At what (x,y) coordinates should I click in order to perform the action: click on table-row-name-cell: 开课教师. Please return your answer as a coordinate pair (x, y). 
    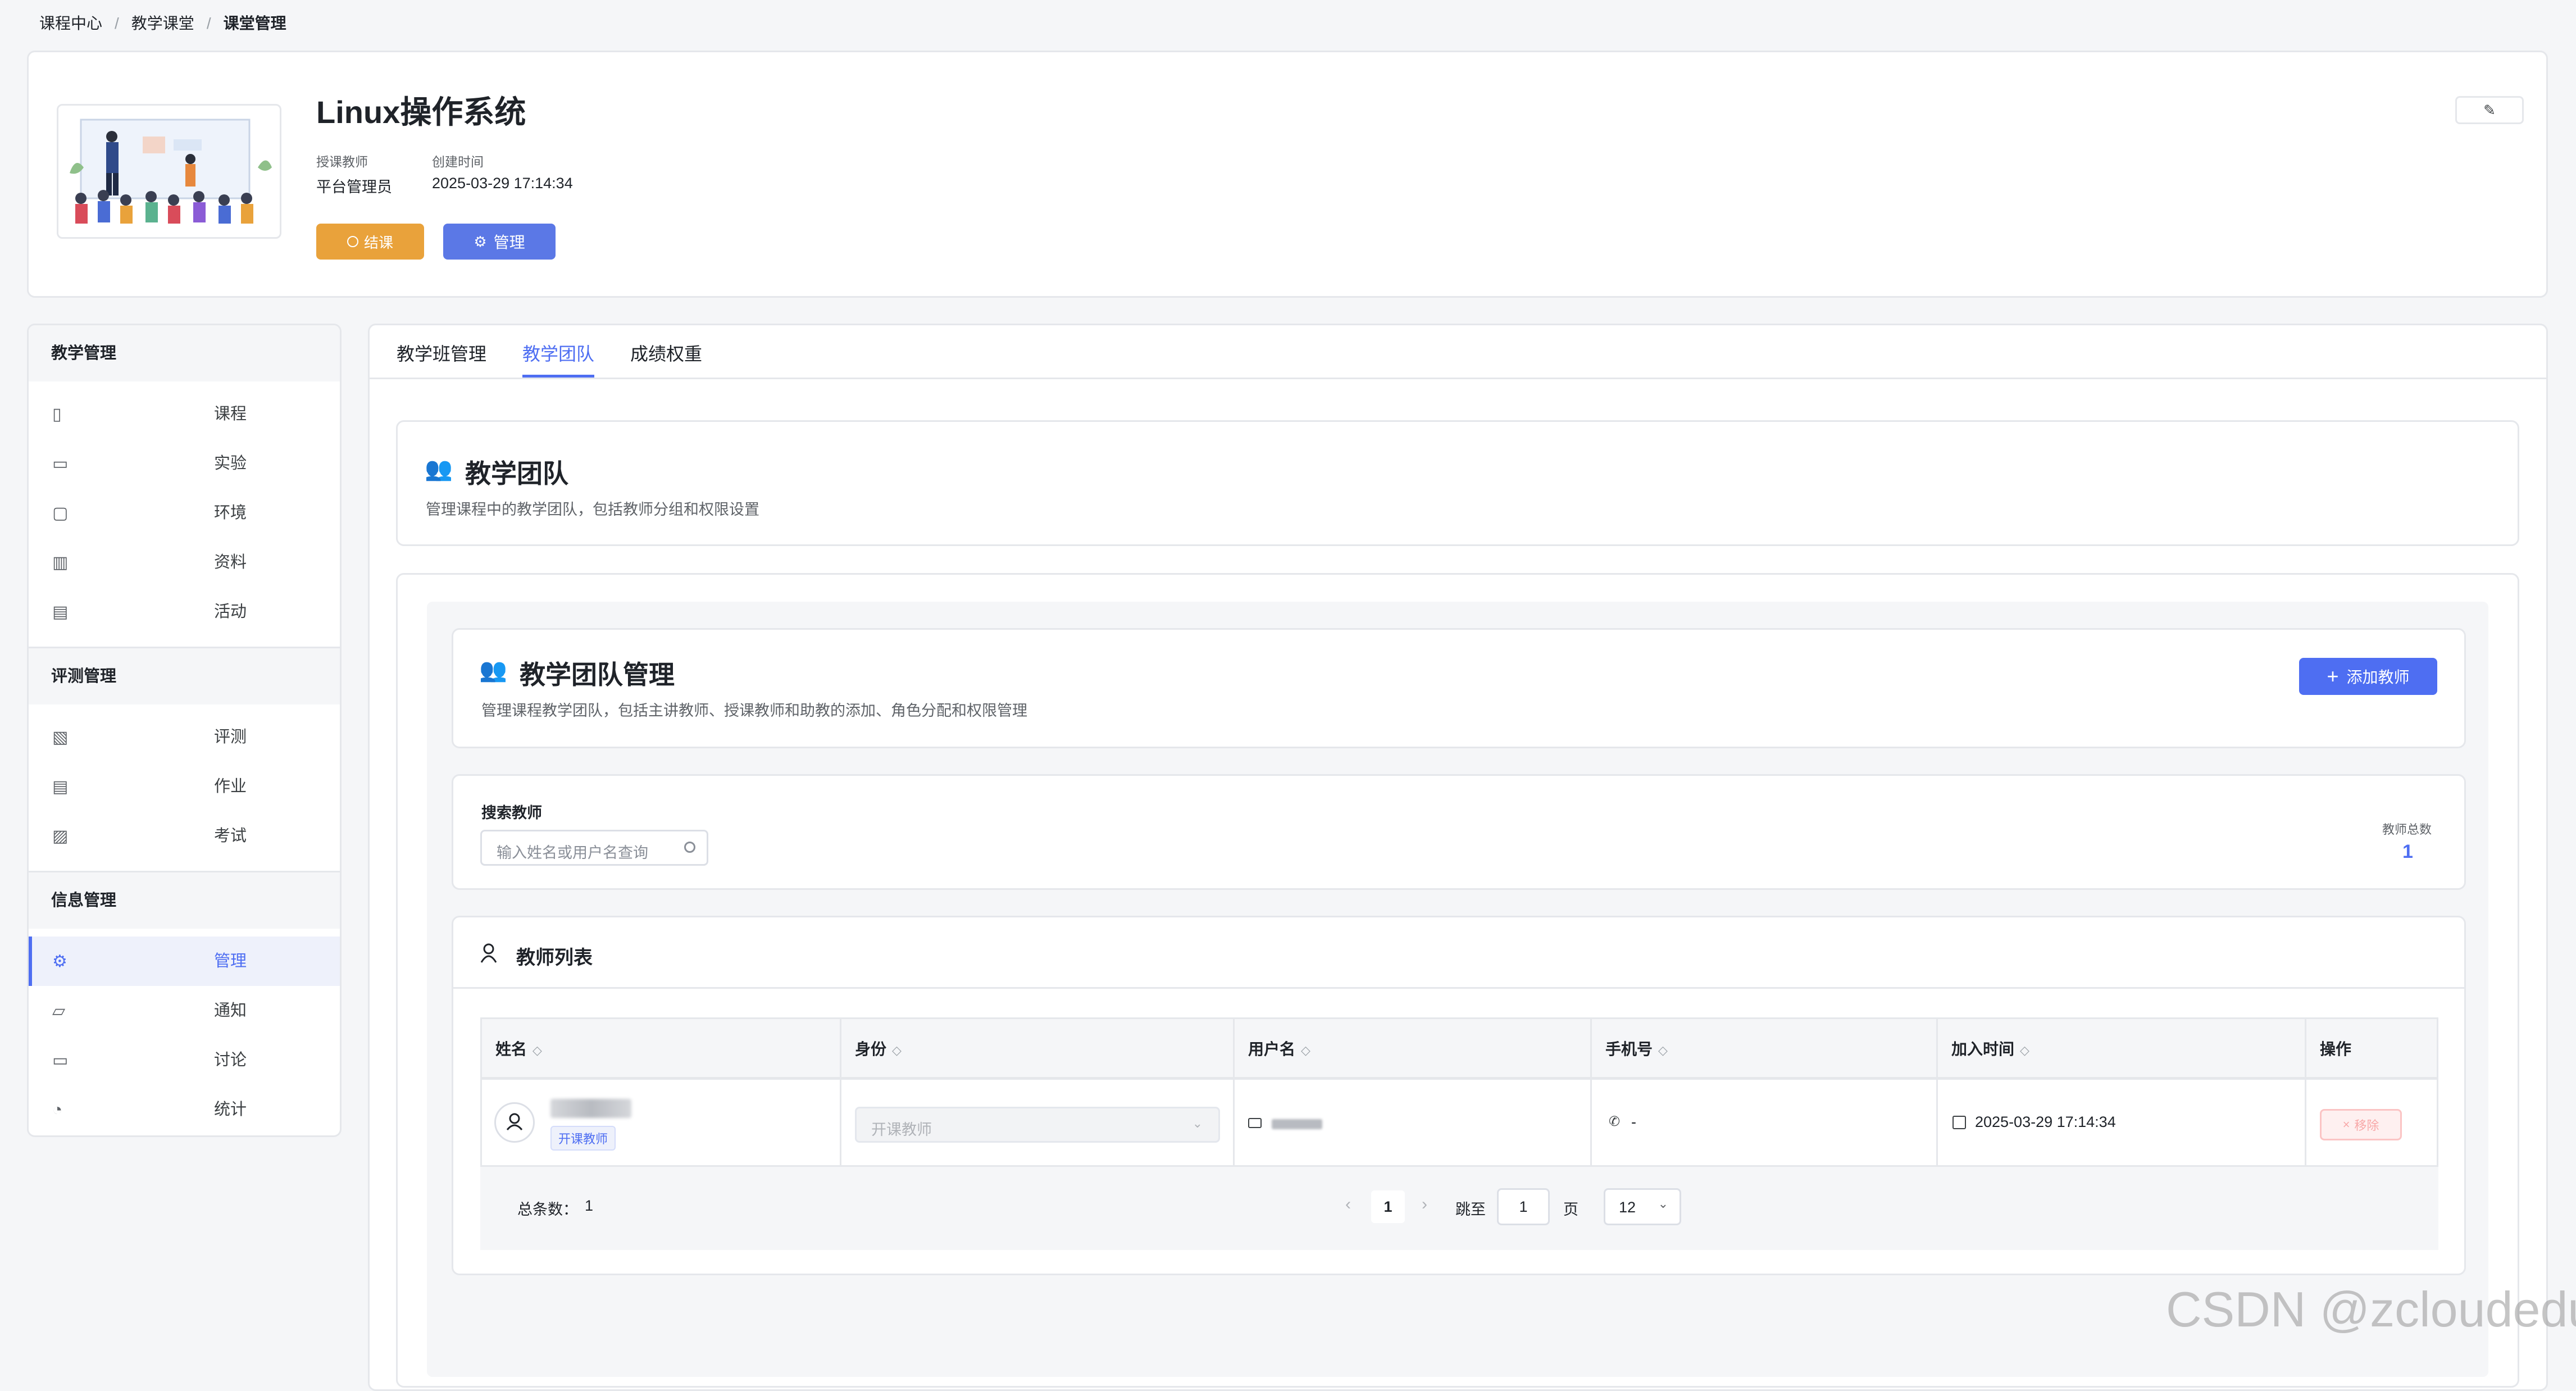
    Looking at the image, I should click on (661, 1124).